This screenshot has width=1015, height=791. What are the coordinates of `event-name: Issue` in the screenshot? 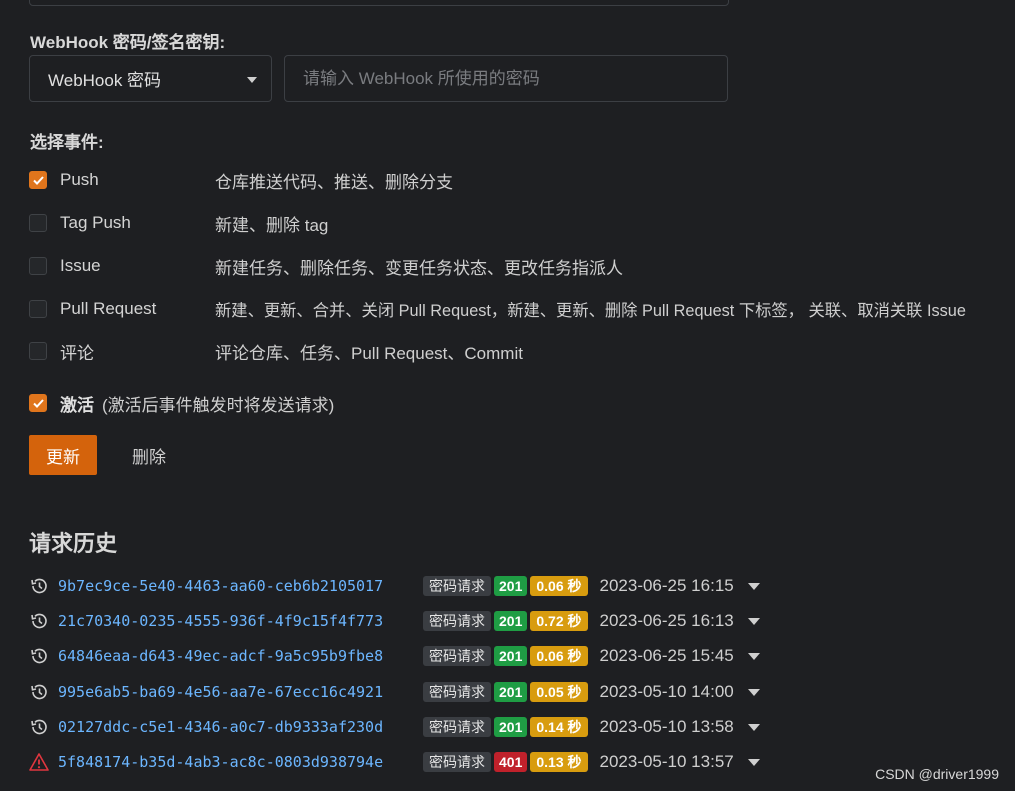 It's located at (80, 265).